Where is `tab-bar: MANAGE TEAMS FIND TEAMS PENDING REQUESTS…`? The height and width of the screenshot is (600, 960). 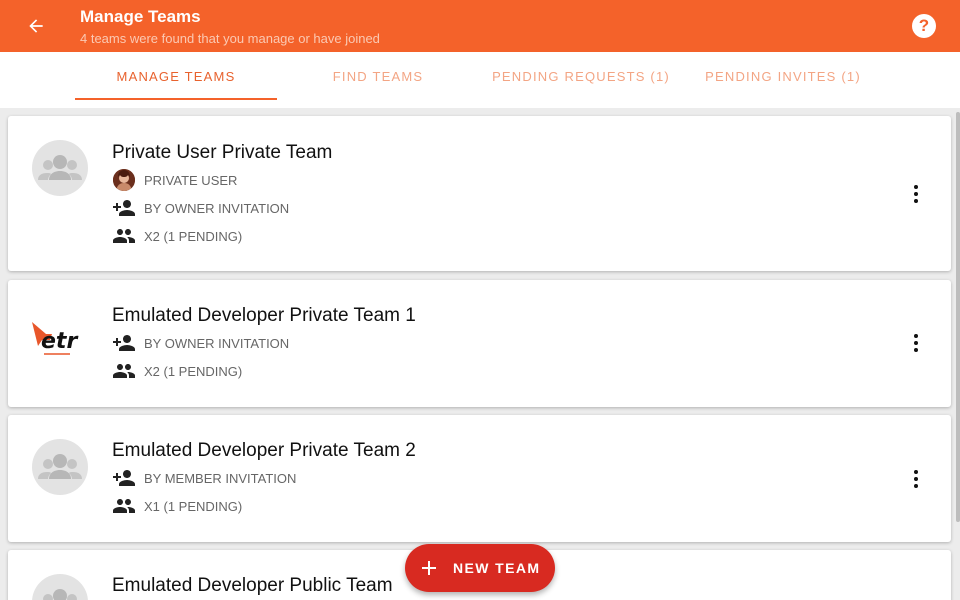 tab-bar: MANAGE TEAMS FIND TEAMS PENDING REQUESTS… is located at coordinates (480, 80).